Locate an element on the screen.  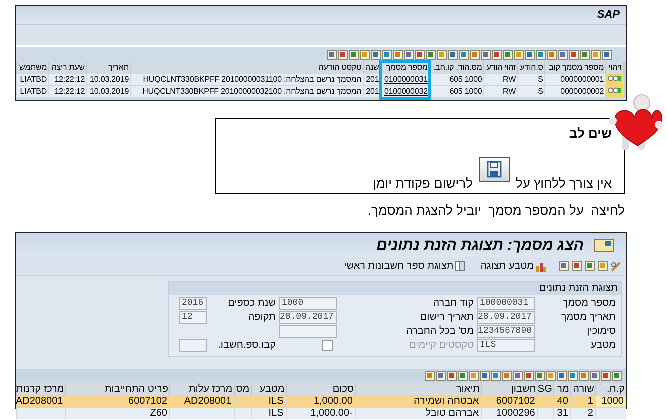
group-title: תצוגת הזנת נתונים is located at coordinates (395, 288).